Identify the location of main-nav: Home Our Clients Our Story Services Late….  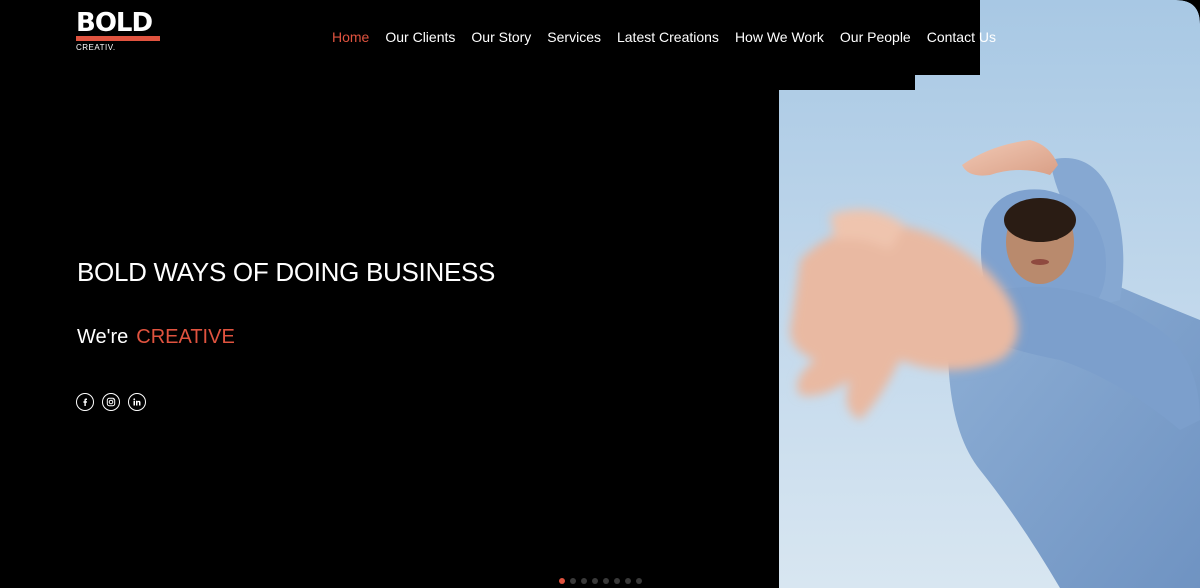
(672, 37).